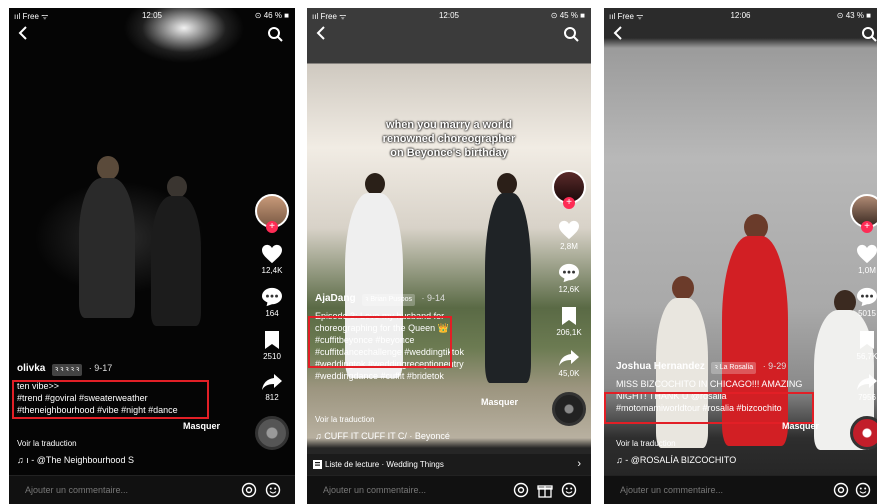 The image size is (877, 504). I want to click on tagged-user-pill: ꝛ ꝛ ꝛ ꝛ ꝛ, so click(67, 370).